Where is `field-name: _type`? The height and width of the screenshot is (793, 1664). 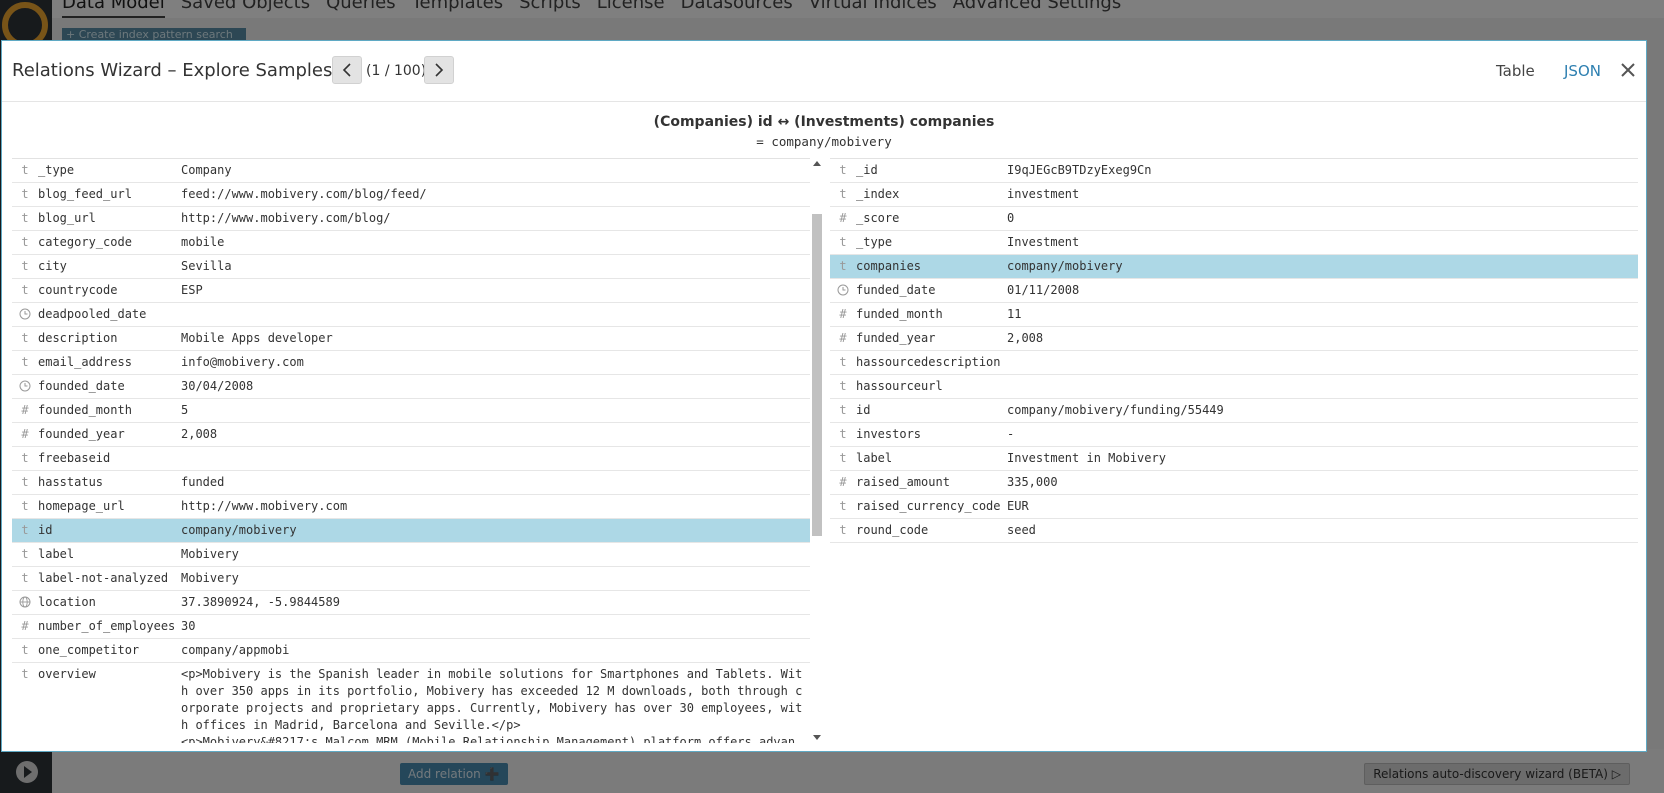 field-name: _type is located at coordinates (56, 170).